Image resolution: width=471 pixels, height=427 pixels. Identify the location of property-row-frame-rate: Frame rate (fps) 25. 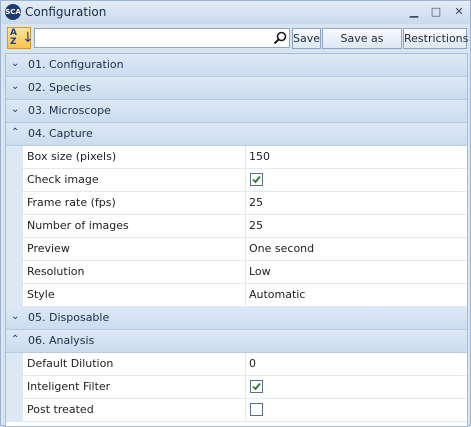
(236, 203).